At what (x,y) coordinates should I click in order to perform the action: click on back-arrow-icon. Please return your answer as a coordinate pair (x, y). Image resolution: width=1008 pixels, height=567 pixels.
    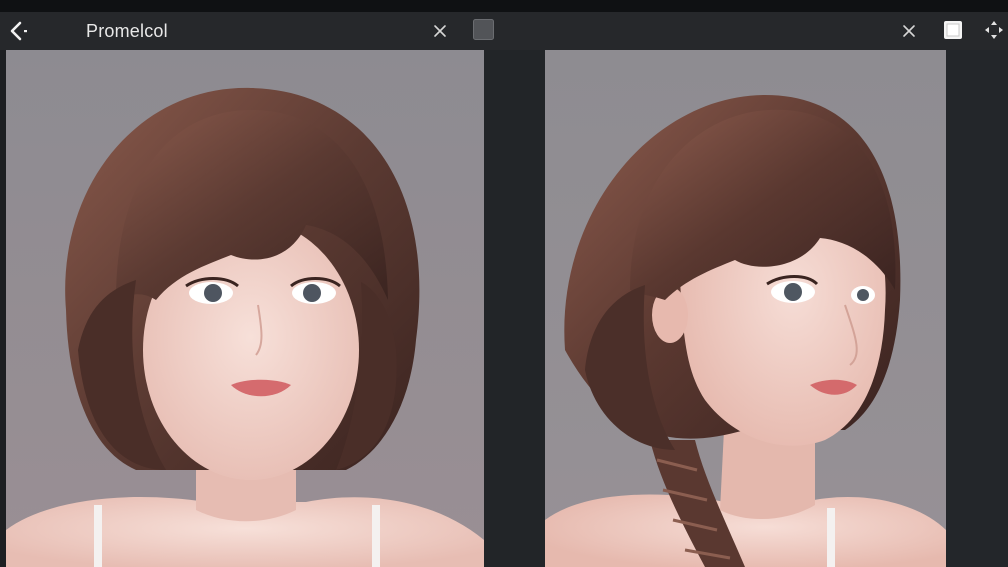
    Looking at the image, I should click on (19, 31).